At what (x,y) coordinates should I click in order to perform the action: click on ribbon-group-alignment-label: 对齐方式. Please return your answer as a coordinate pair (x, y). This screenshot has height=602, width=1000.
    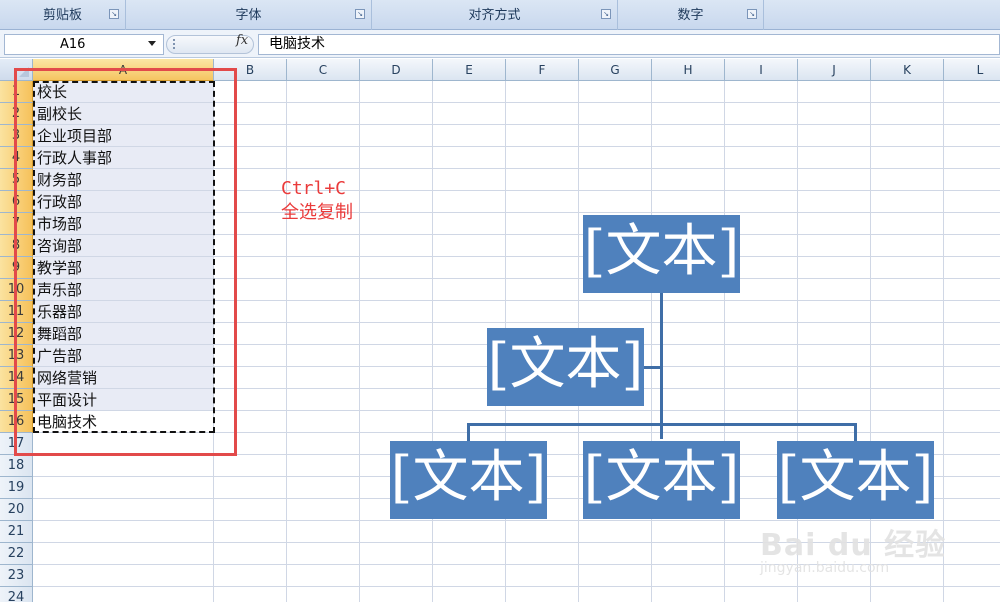
    Looking at the image, I should click on (494, 15).